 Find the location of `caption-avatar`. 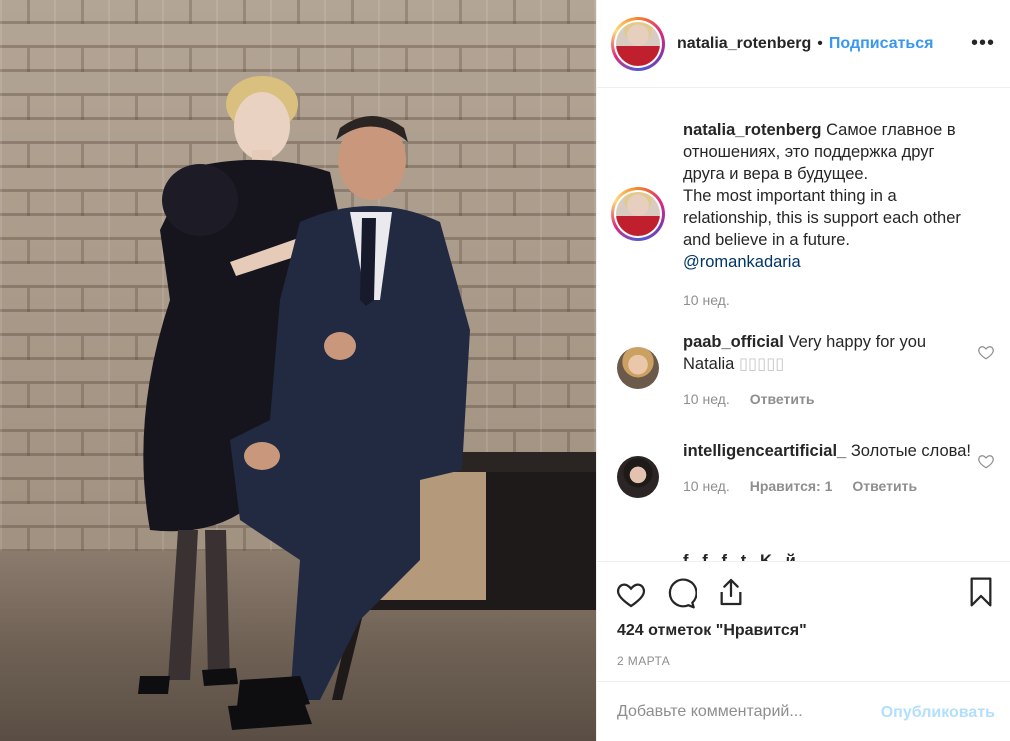

caption-avatar is located at coordinates (638, 214).